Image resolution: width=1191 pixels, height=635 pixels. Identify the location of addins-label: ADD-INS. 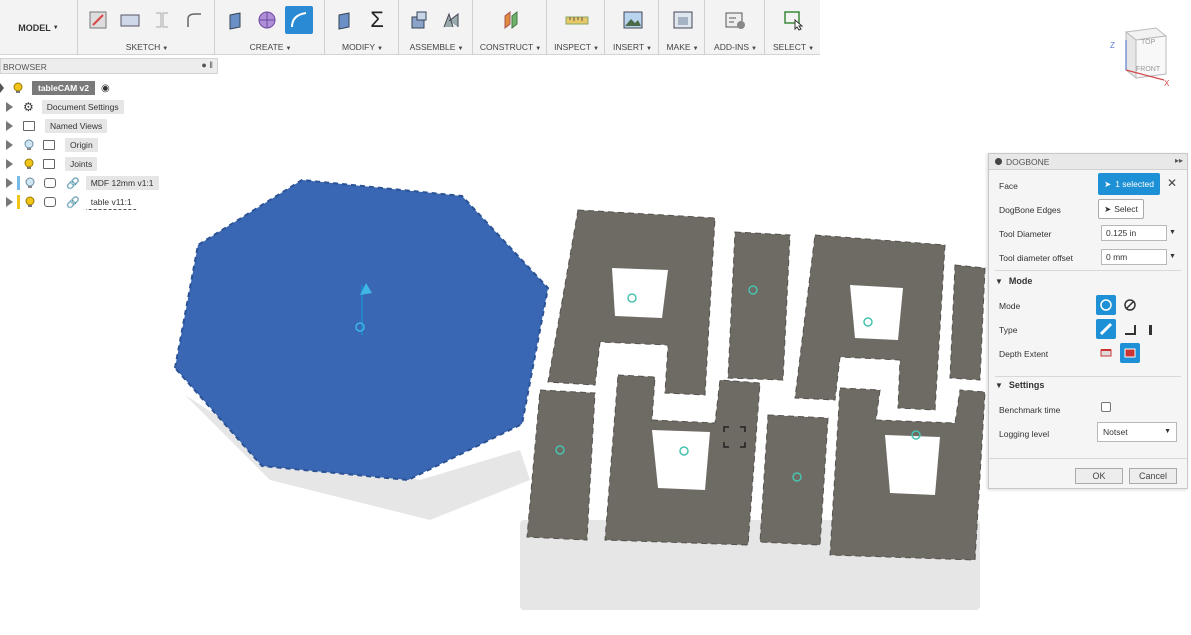
(731, 47).